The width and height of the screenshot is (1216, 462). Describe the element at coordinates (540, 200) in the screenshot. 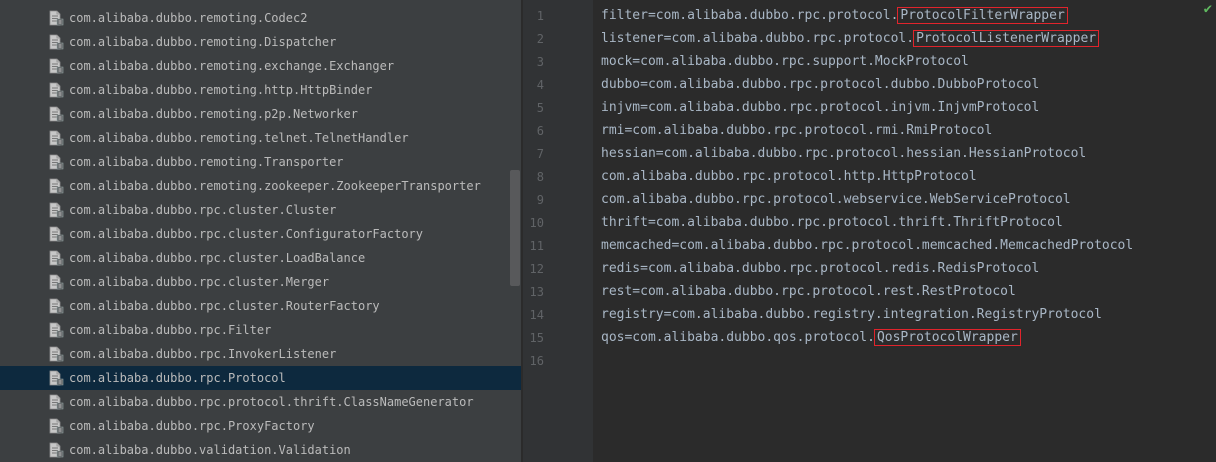

I see `line-number: 9` at that location.